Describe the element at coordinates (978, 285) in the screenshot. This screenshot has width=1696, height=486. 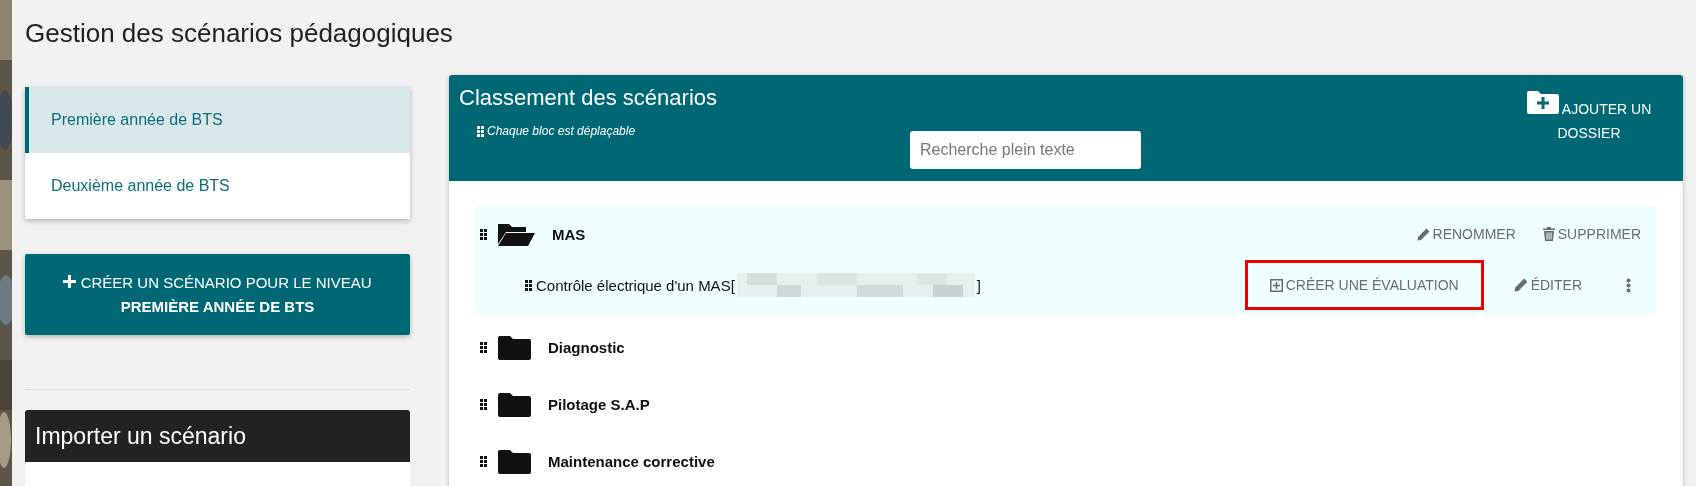
I see `scenario-title-end: ]` at that location.